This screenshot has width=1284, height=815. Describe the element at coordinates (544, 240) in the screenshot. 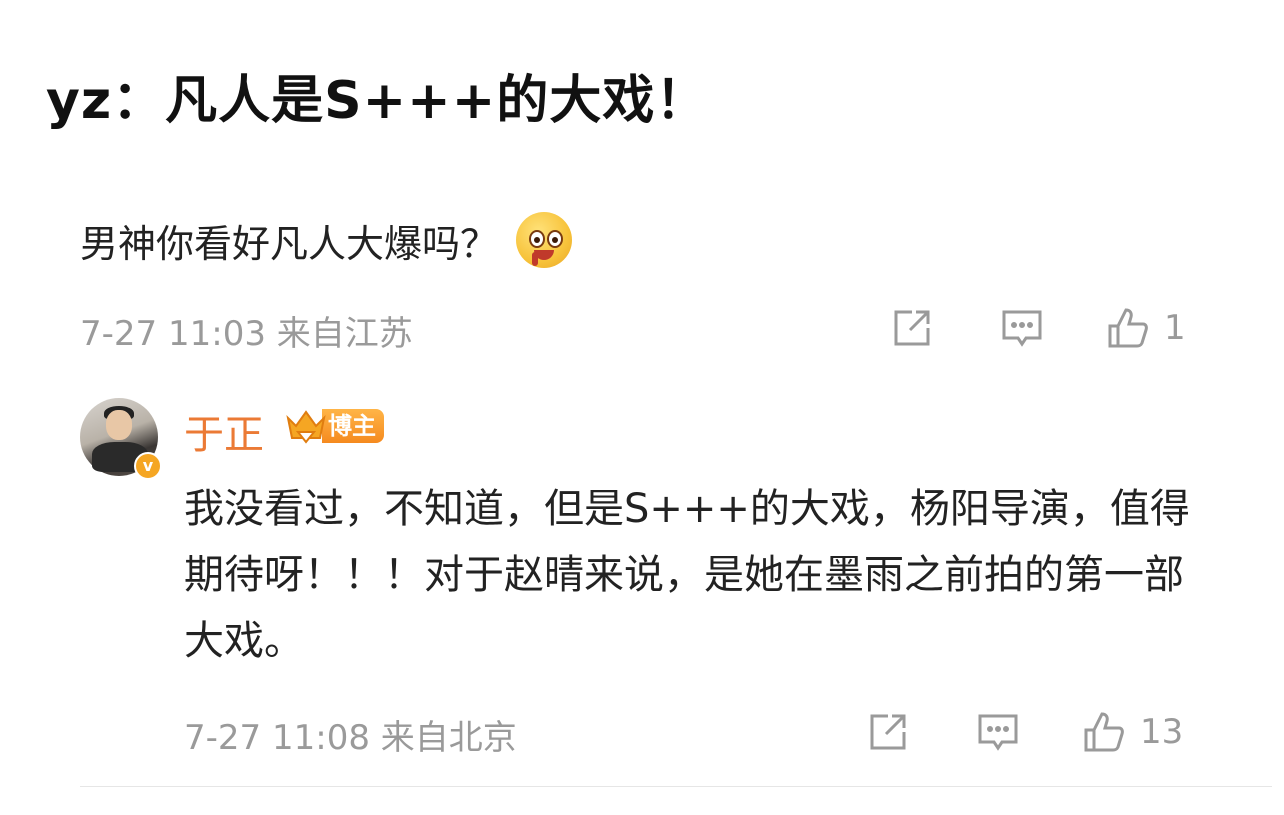

I see `drooling-face-icon` at that location.